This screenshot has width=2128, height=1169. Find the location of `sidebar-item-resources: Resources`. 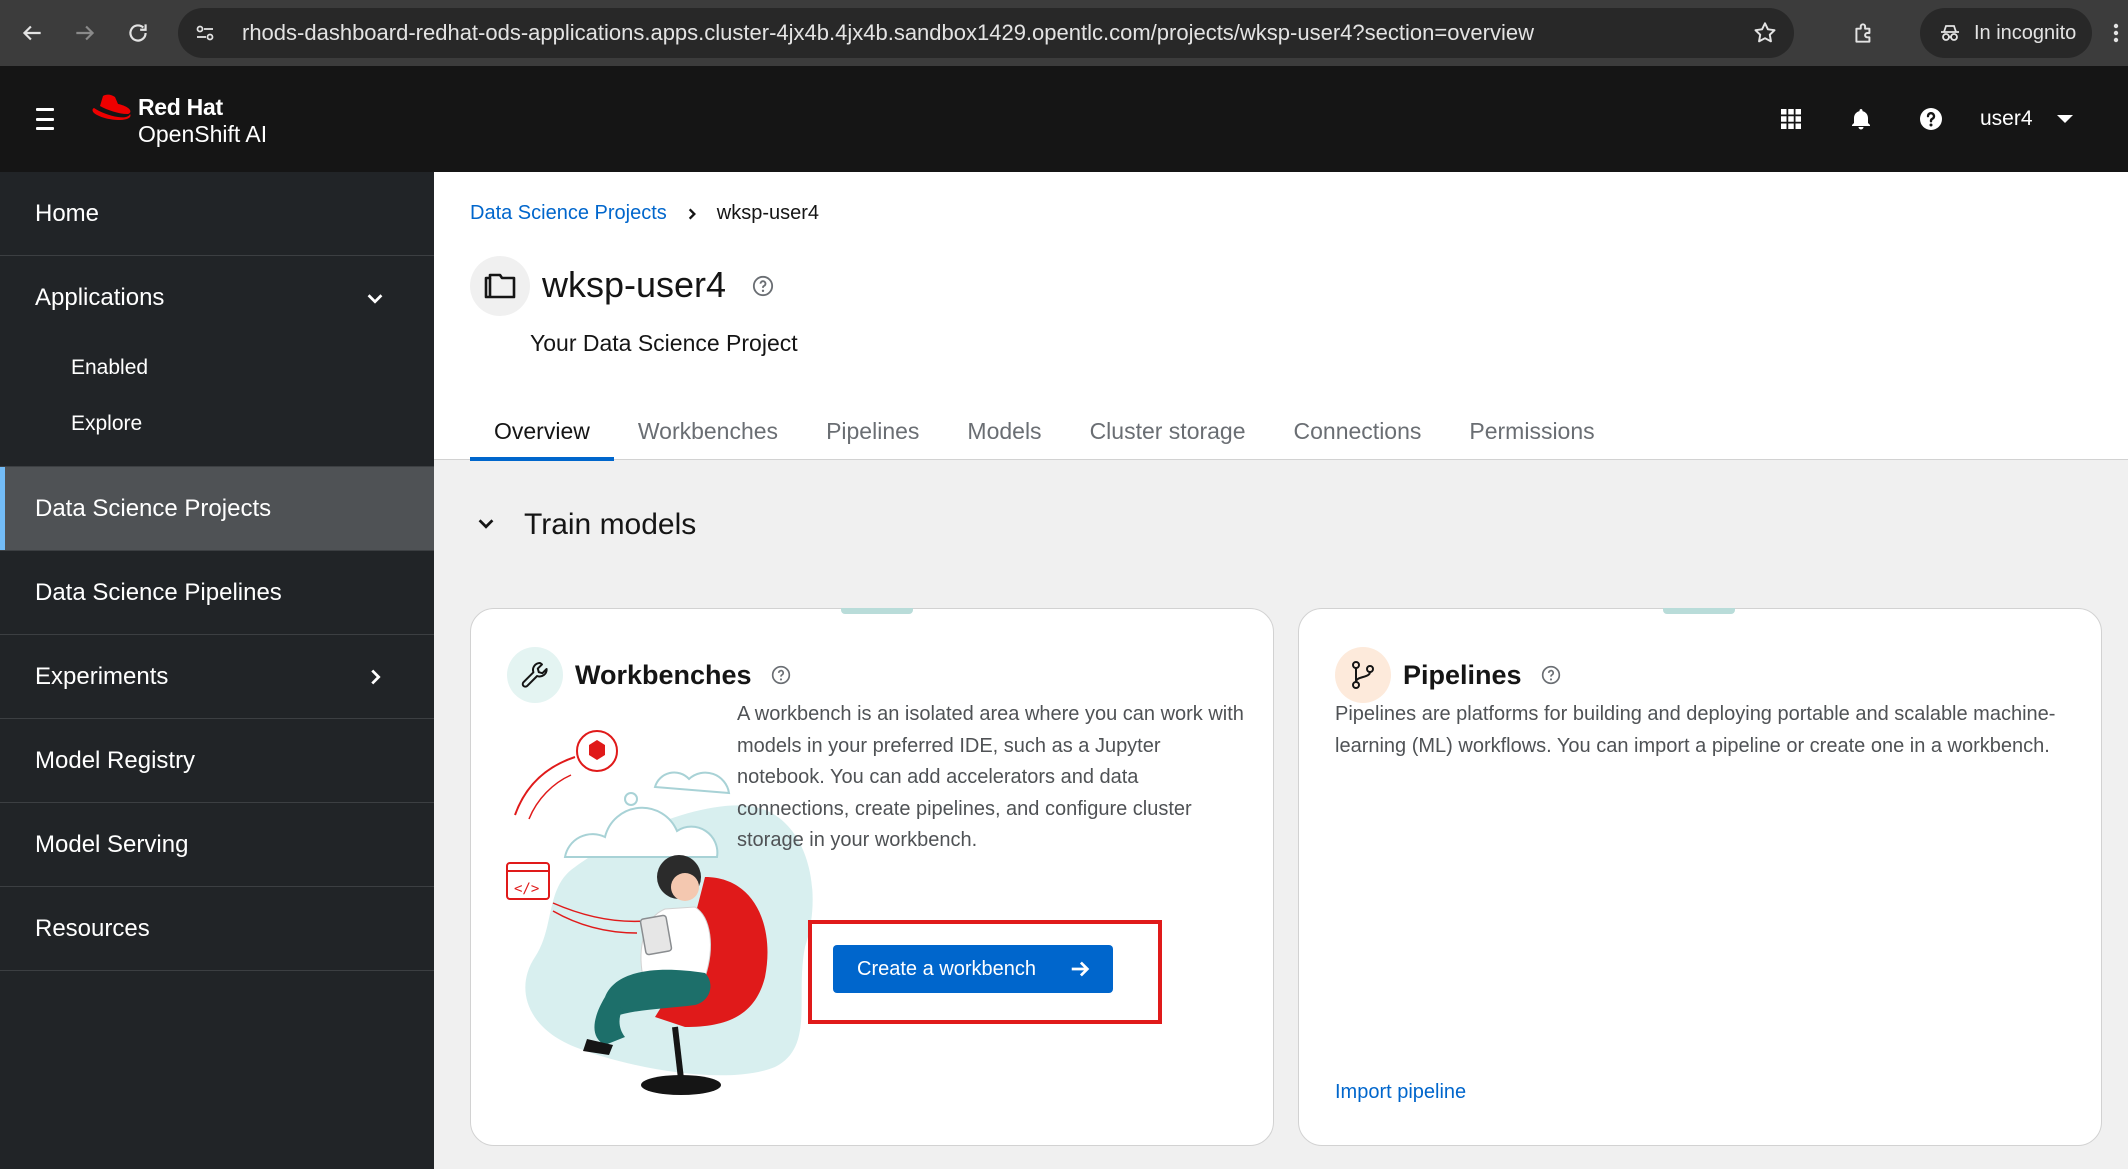

sidebar-item-resources: Resources is located at coordinates (217, 929).